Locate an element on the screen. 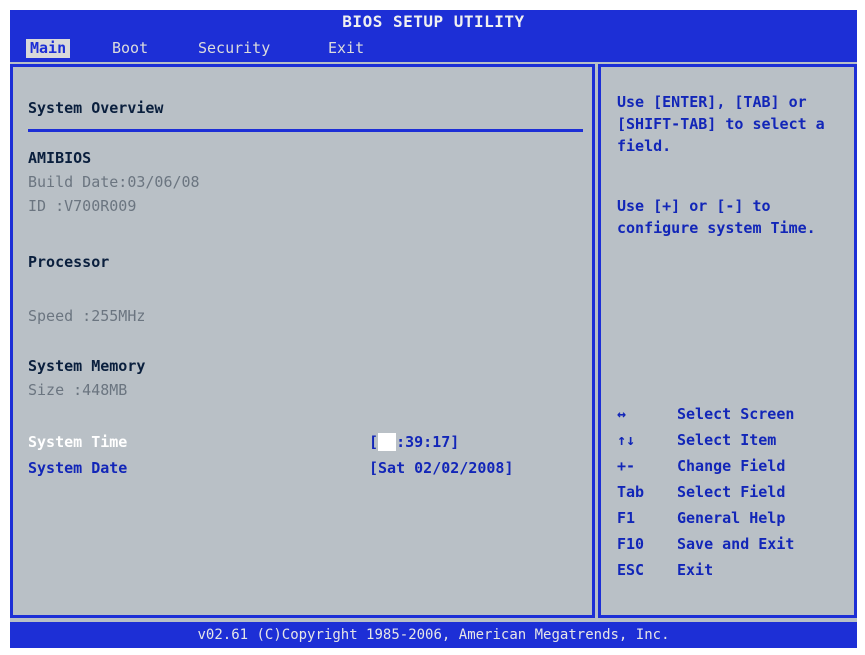 The width and height of the screenshot is (865, 655). system-date-value: [Sat 02/02/2008] is located at coordinates (441, 468).